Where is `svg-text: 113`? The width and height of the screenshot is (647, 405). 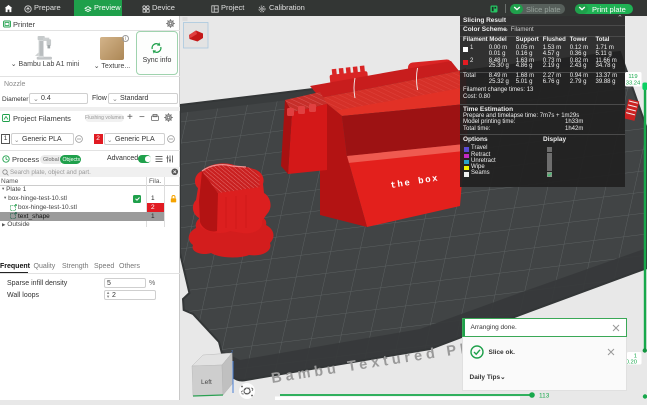 svg-text: 113 is located at coordinates (544, 396).